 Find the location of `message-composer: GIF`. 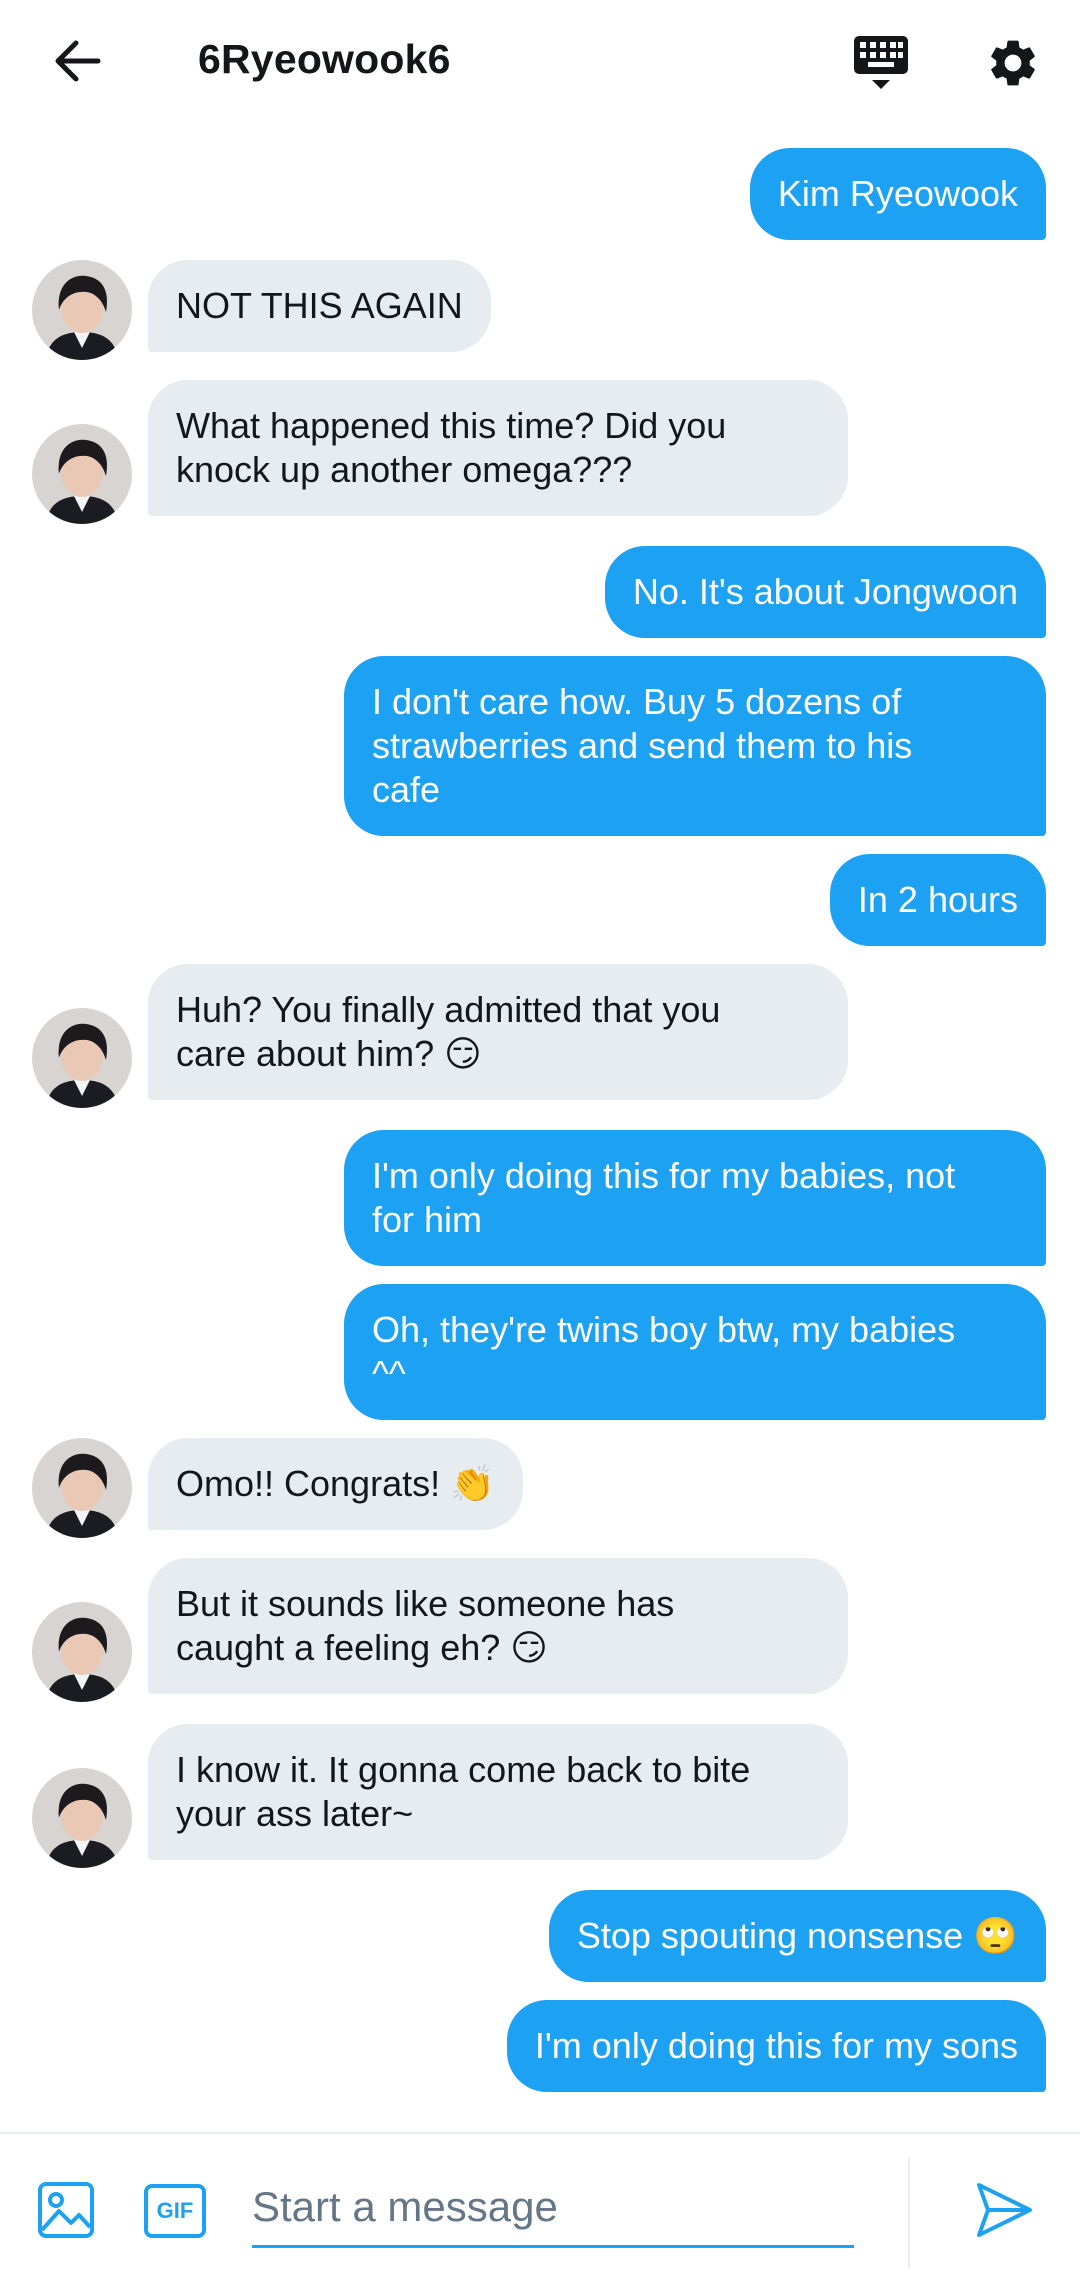

message-composer: GIF is located at coordinates (540, 2214).